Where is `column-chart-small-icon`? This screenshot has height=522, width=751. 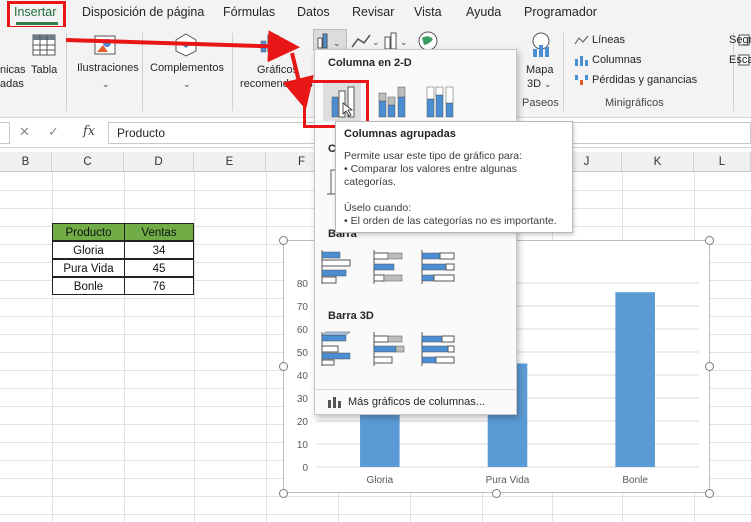
column-chart-small-icon is located at coordinates (334, 402).